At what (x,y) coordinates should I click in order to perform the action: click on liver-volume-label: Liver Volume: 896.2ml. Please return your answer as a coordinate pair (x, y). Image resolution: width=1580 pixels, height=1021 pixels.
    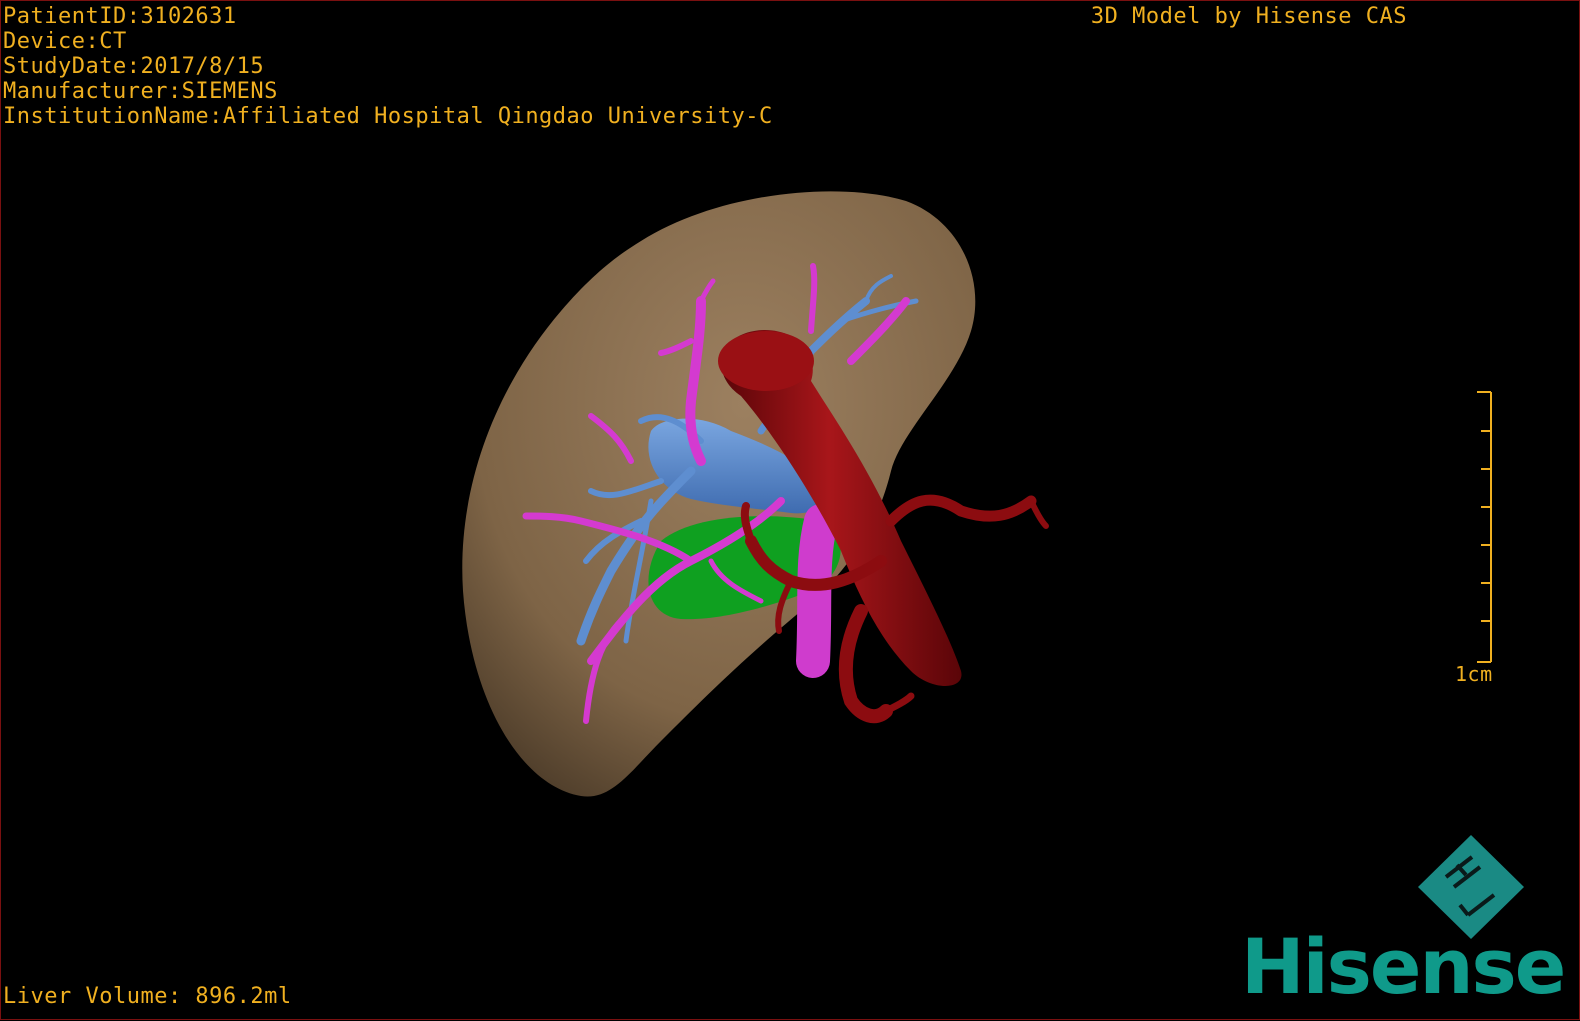
    Looking at the image, I should click on (147, 996).